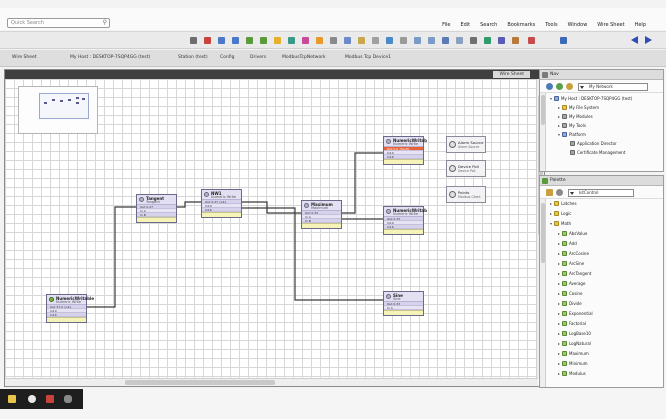 This screenshot has height=419, width=666. I want to click on palette-item: ▸ ArcCosine, so click(573, 254).